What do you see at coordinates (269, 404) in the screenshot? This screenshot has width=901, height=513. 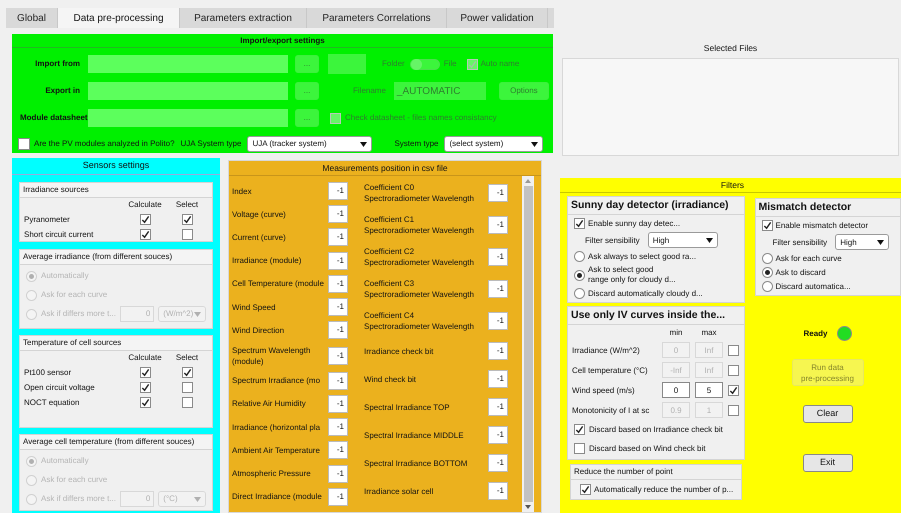 I see `field-label: Relative Air Humidity` at bounding box center [269, 404].